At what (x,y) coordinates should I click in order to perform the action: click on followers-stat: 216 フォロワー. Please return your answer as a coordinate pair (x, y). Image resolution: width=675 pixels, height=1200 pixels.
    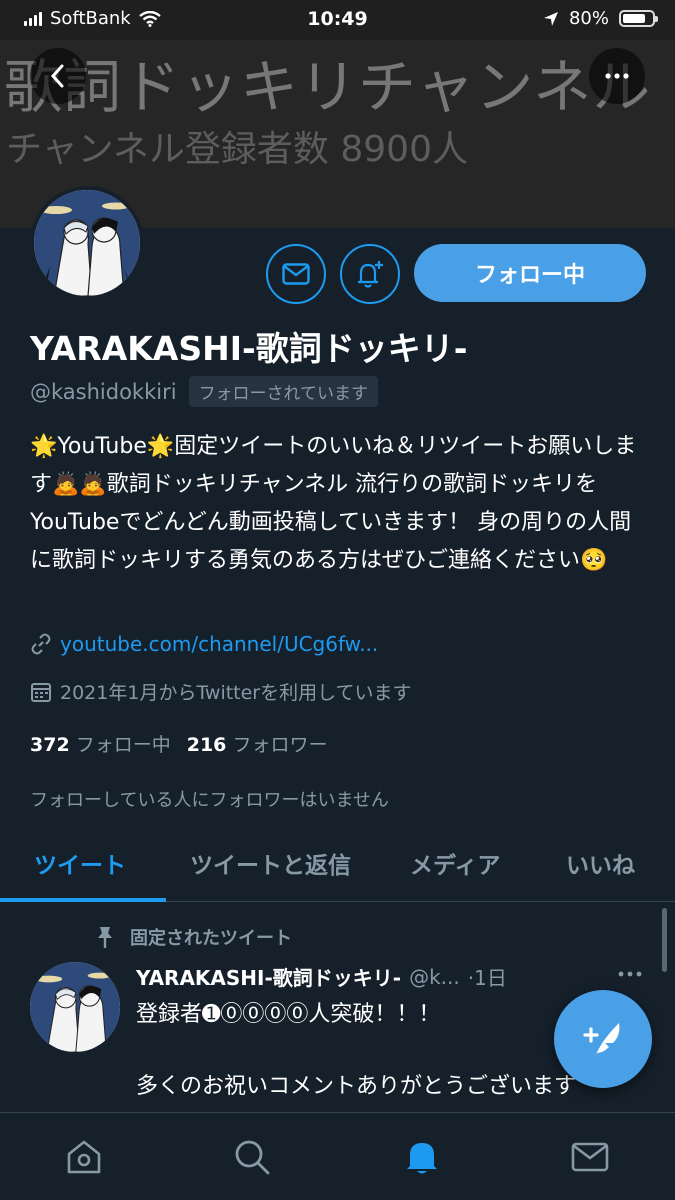
    Looking at the image, I should click on (257, 743).